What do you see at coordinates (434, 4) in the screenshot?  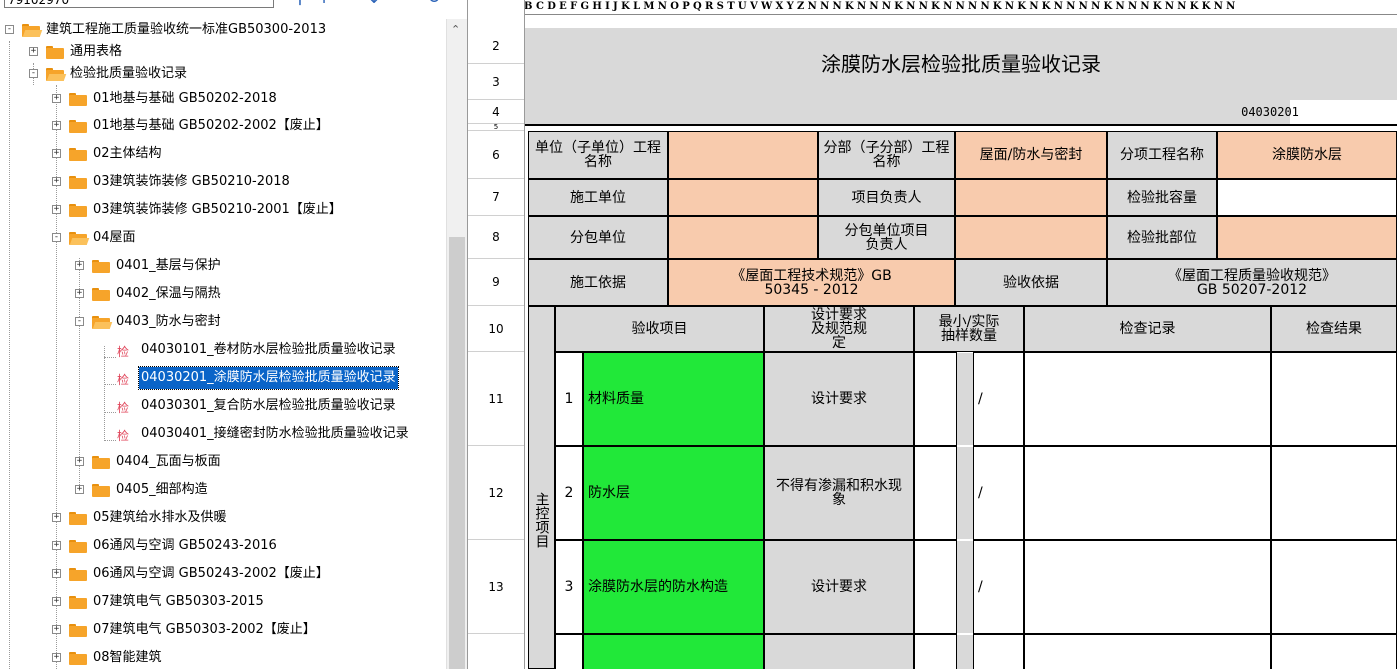 I see `refresh-icon: ↻` at bounding box center [434, 4].